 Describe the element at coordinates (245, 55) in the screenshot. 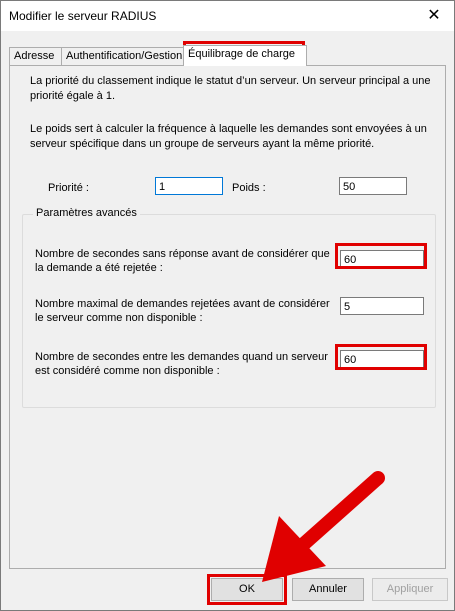

I see `tab-equilibrage-de-charge: Équilibrage de charge` at that location.